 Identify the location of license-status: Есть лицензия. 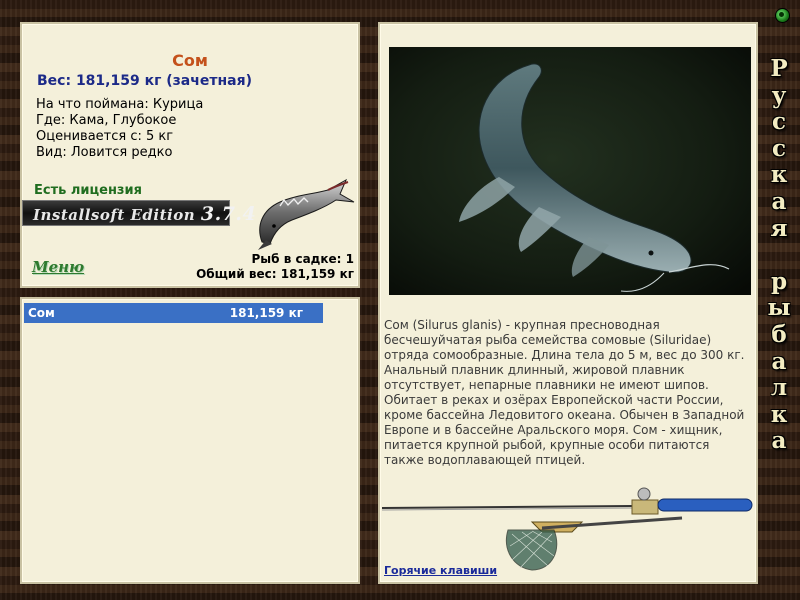
(88, 190).